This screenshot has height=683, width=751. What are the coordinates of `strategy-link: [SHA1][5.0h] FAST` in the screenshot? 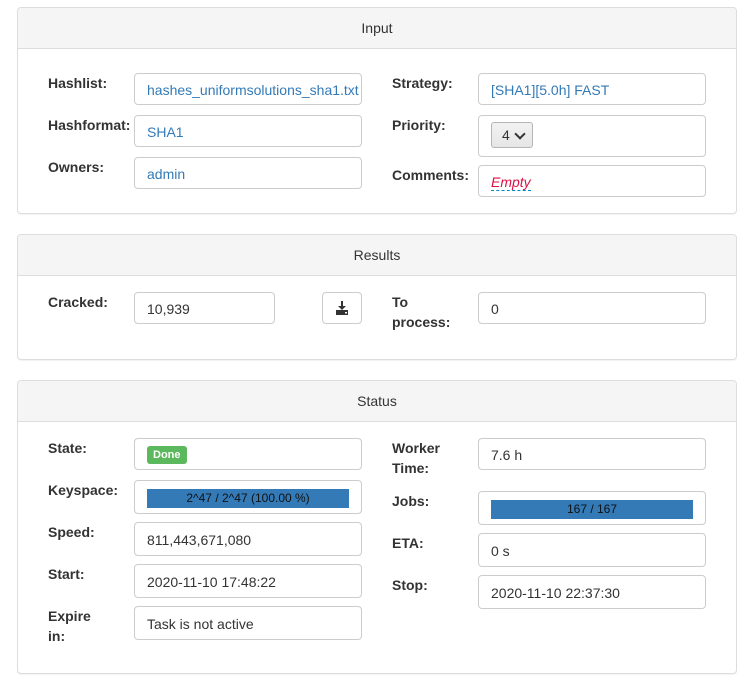 It's located at (592, 89).